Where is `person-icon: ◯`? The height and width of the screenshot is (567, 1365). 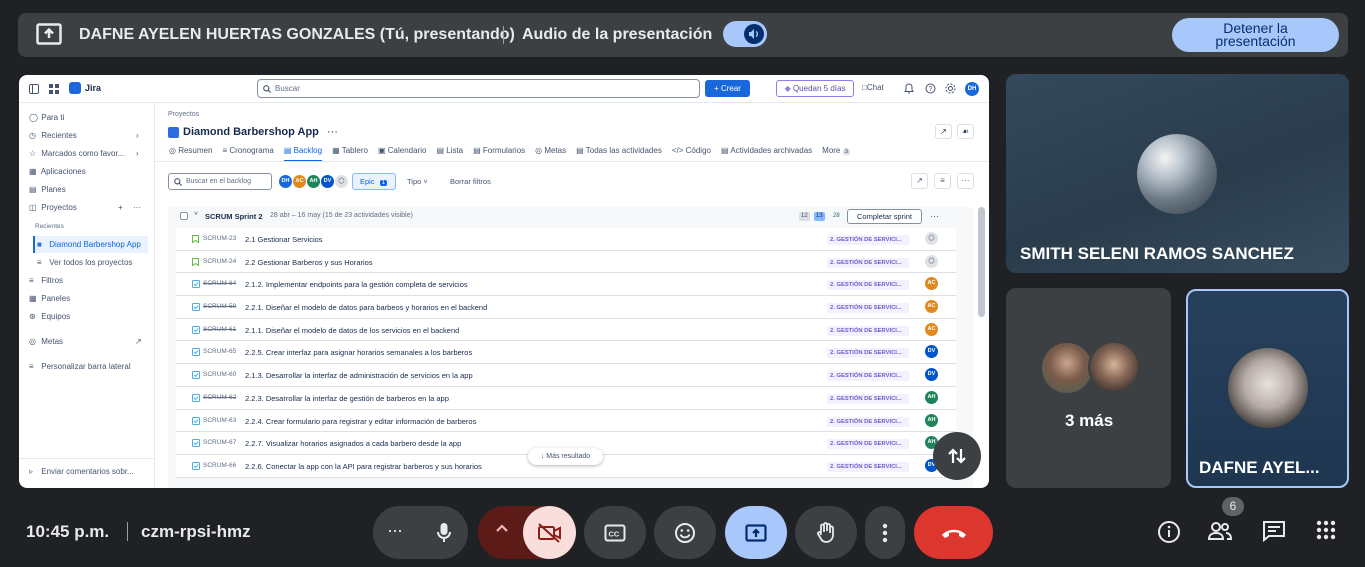
person-icon: ◯ is located at coordinates (341, 181).